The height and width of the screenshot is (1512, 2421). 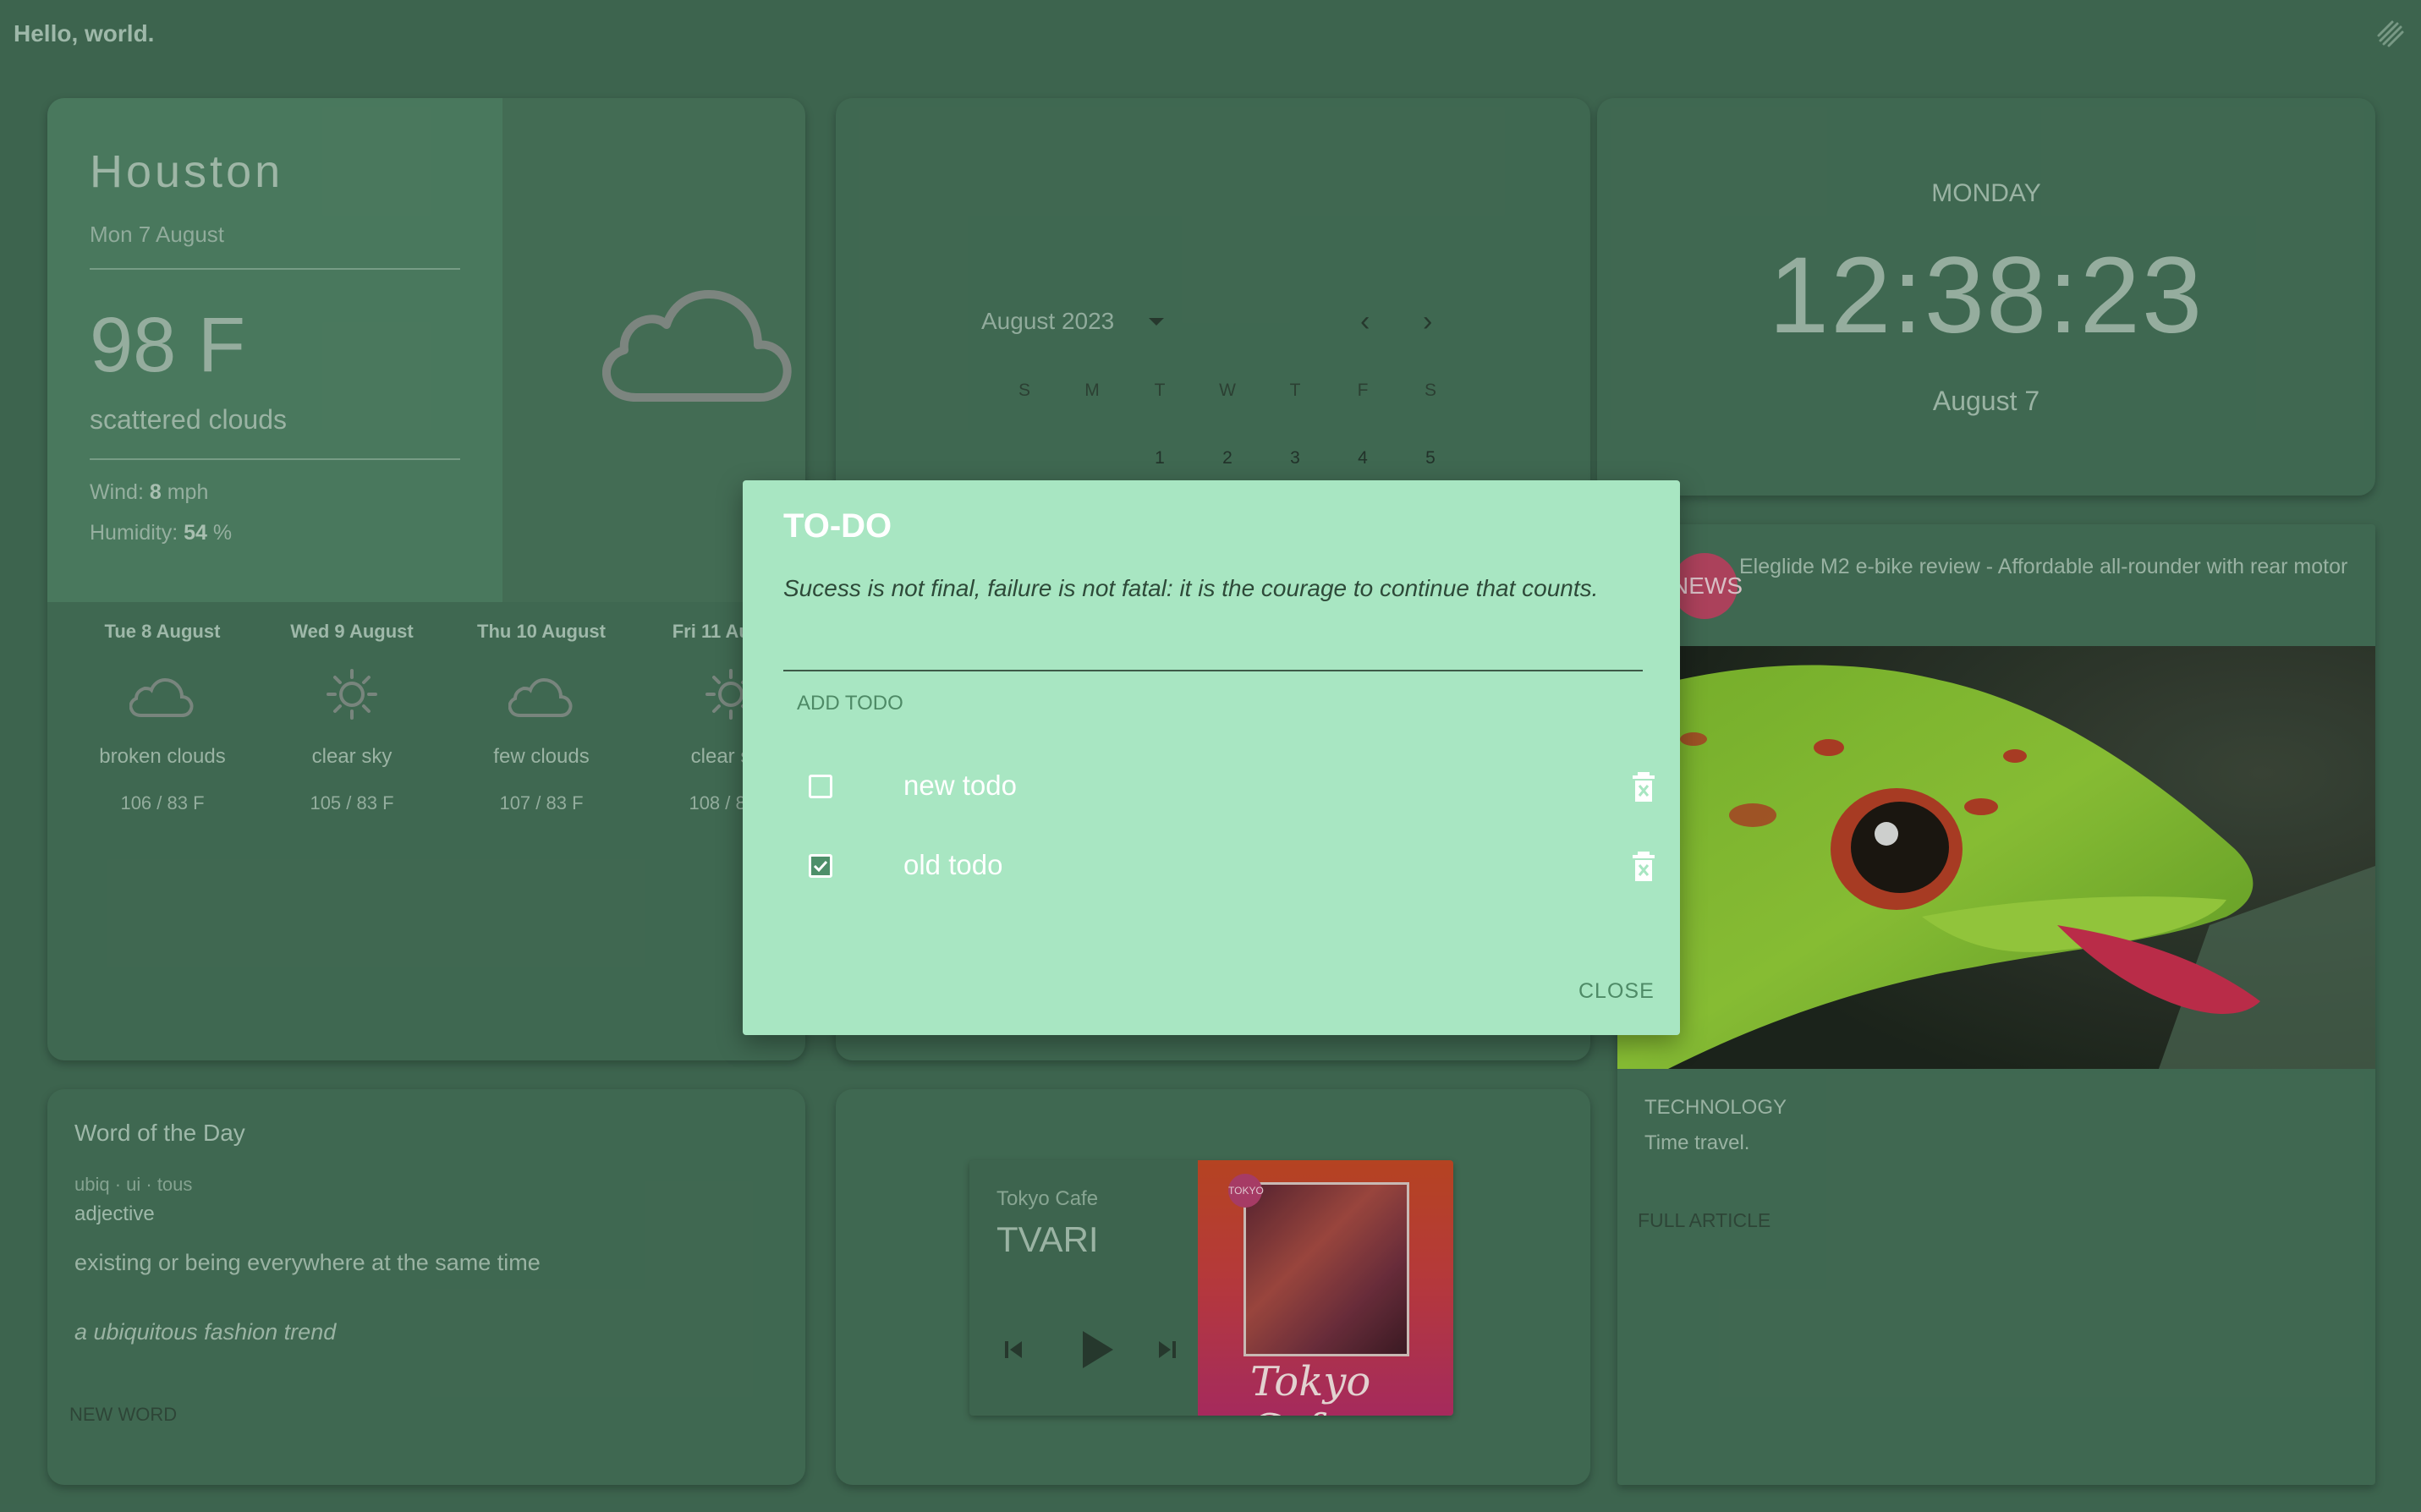 What do you see at coordinates (1219, 869) in the screenshot?
I see `todo-item: old todo` at bounding box center [1219, 869].